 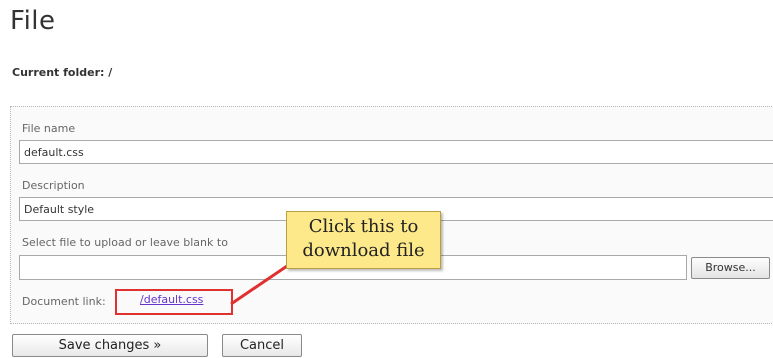 I want to click on document-link-label: Document link:, so click(x=64, y=301).